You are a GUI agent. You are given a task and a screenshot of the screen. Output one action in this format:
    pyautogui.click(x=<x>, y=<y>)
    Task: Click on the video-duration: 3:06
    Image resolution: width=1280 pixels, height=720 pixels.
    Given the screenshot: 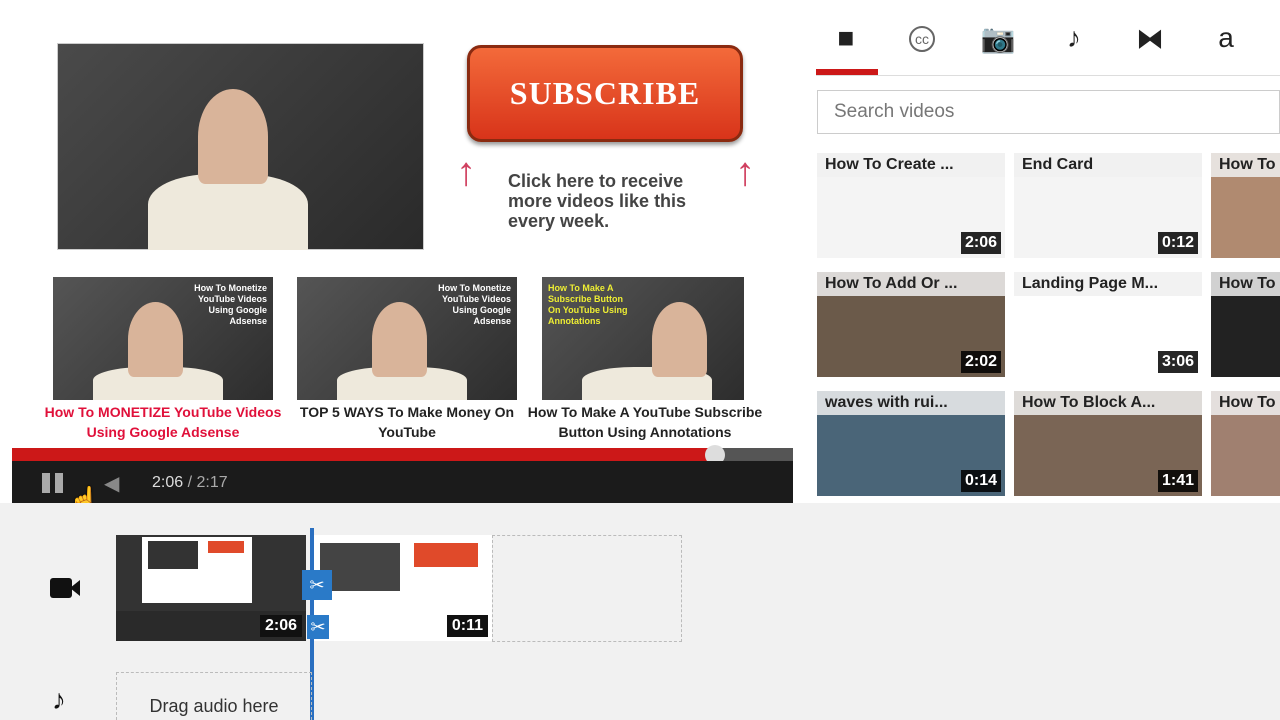 What is the action you would take?
    pyautogui.click(x=1177, y=362)
    